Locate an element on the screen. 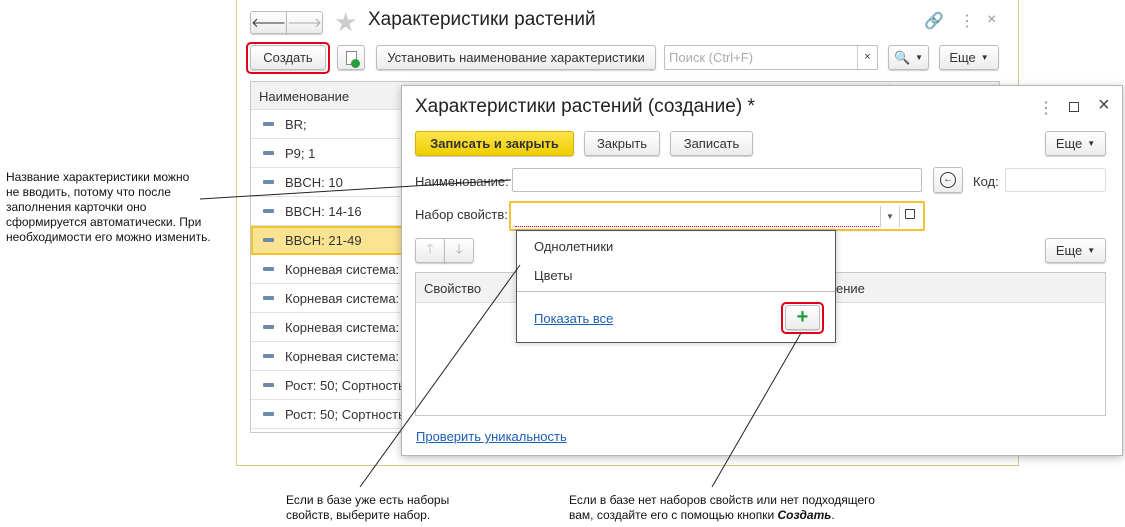  select-callout-line is located at coordinates (440, 376).